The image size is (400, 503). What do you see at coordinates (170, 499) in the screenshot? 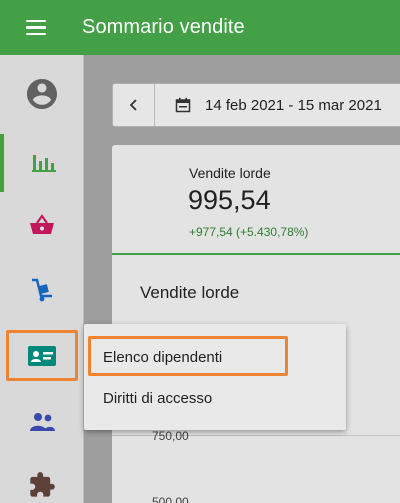
I see `y-tick-label: 500,00` at bounding box center [170, 499].